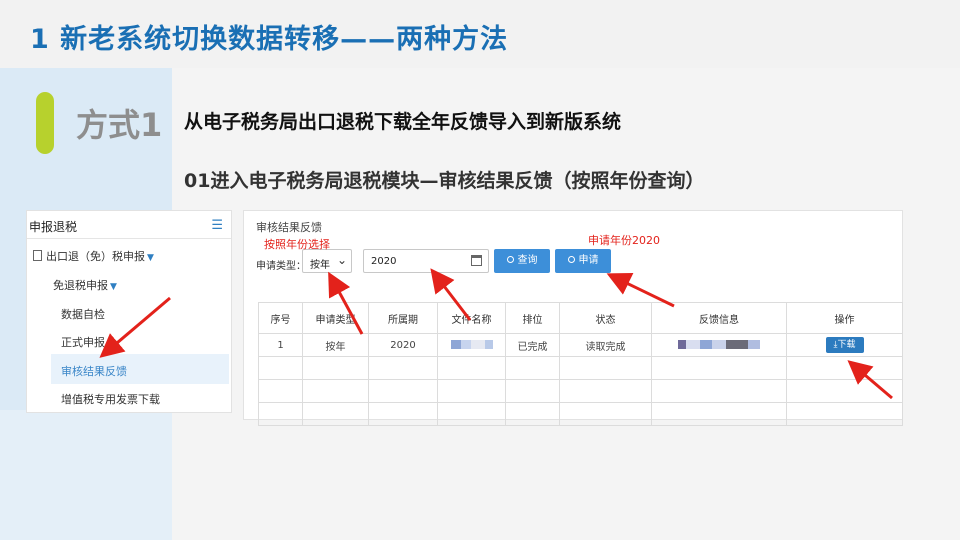 This screenshot has width=960, height=540. Describe the element at coordinates (217, 225) in the screenshot. I see `hamburger-menu-icon: ☰` at that location.